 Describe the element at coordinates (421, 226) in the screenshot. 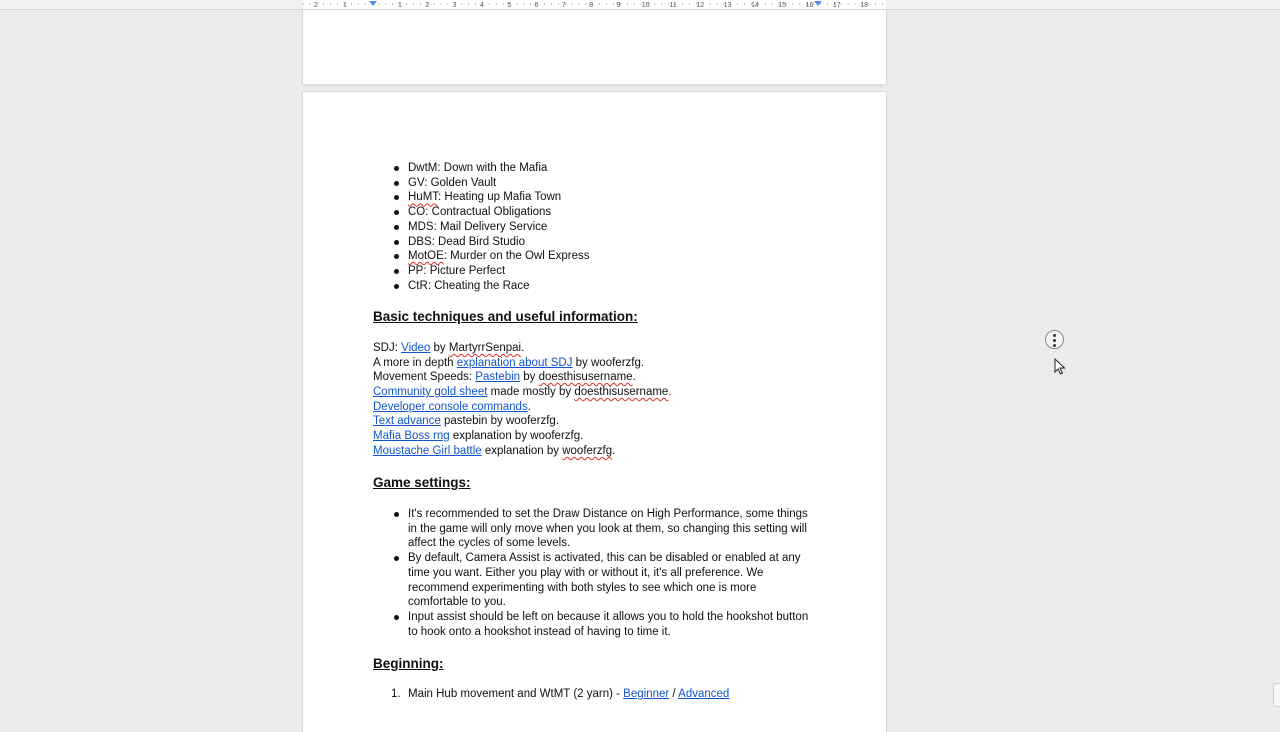

I see `abbreviation: MDS` at that location.